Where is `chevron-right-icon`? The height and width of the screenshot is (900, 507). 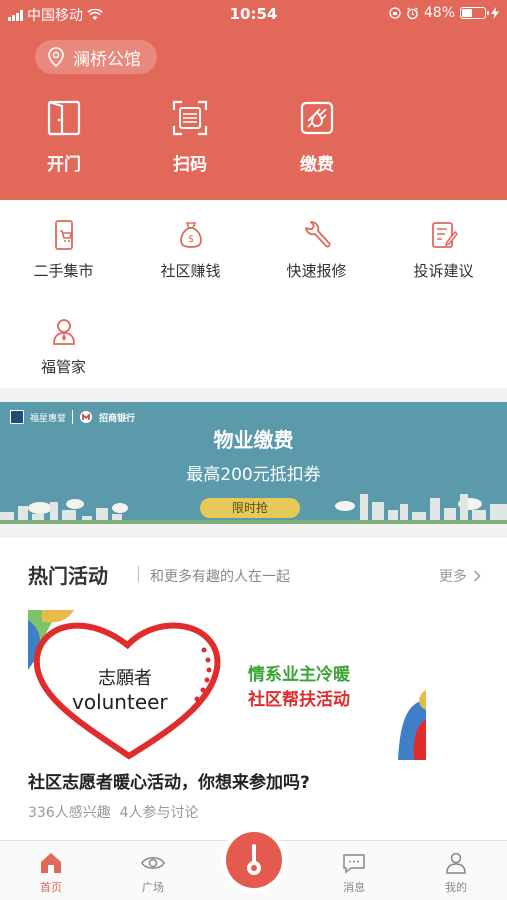
chevron-right-icon is located at coordinates (477, 576).